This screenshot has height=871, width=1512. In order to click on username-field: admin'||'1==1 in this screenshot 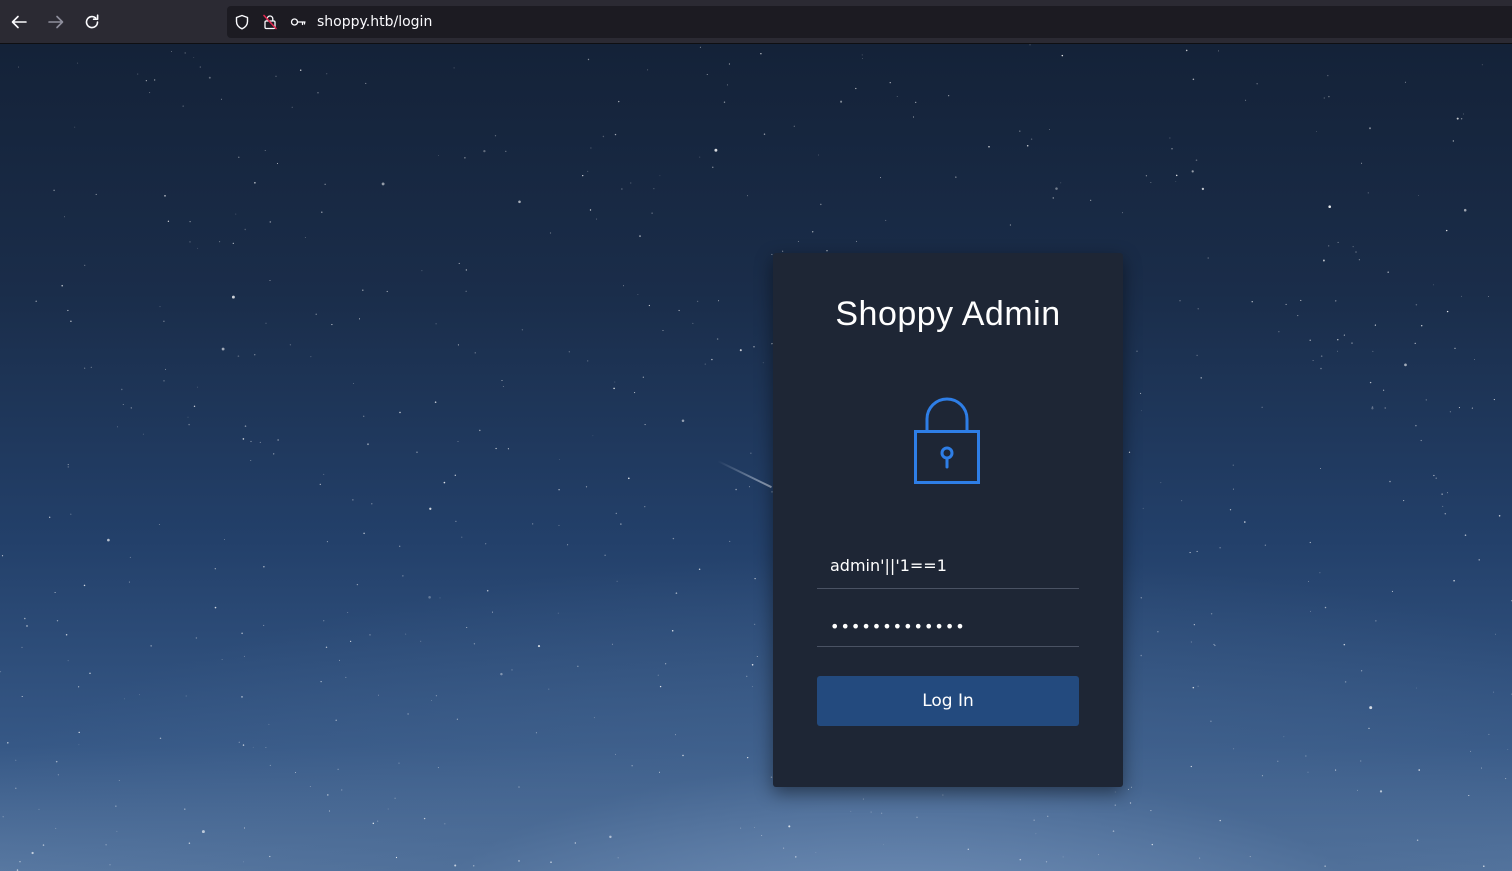, I will do `click(948, 569)`.